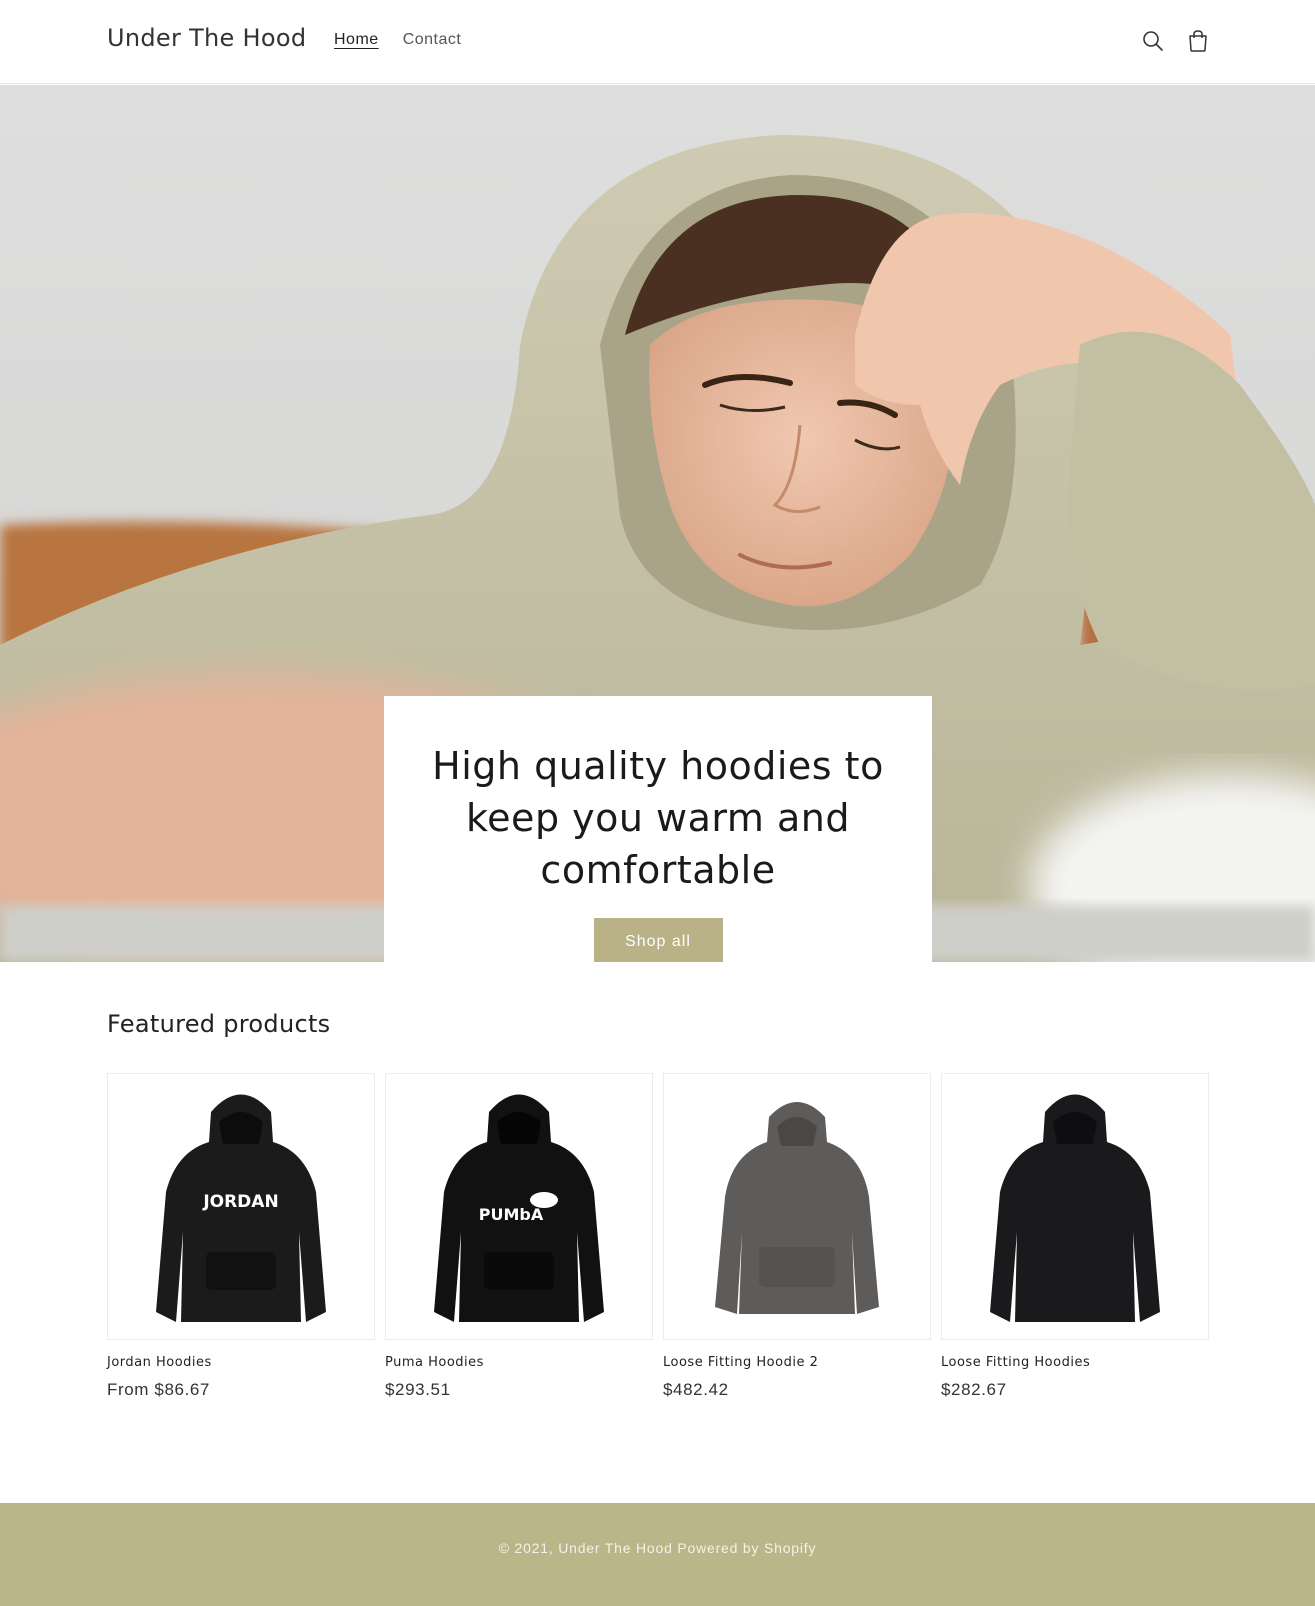 Image resolution: width=1315 pixels, height=1606 pixels. I want to click on hoodie-image: PUMbA, so click(519, 1208).